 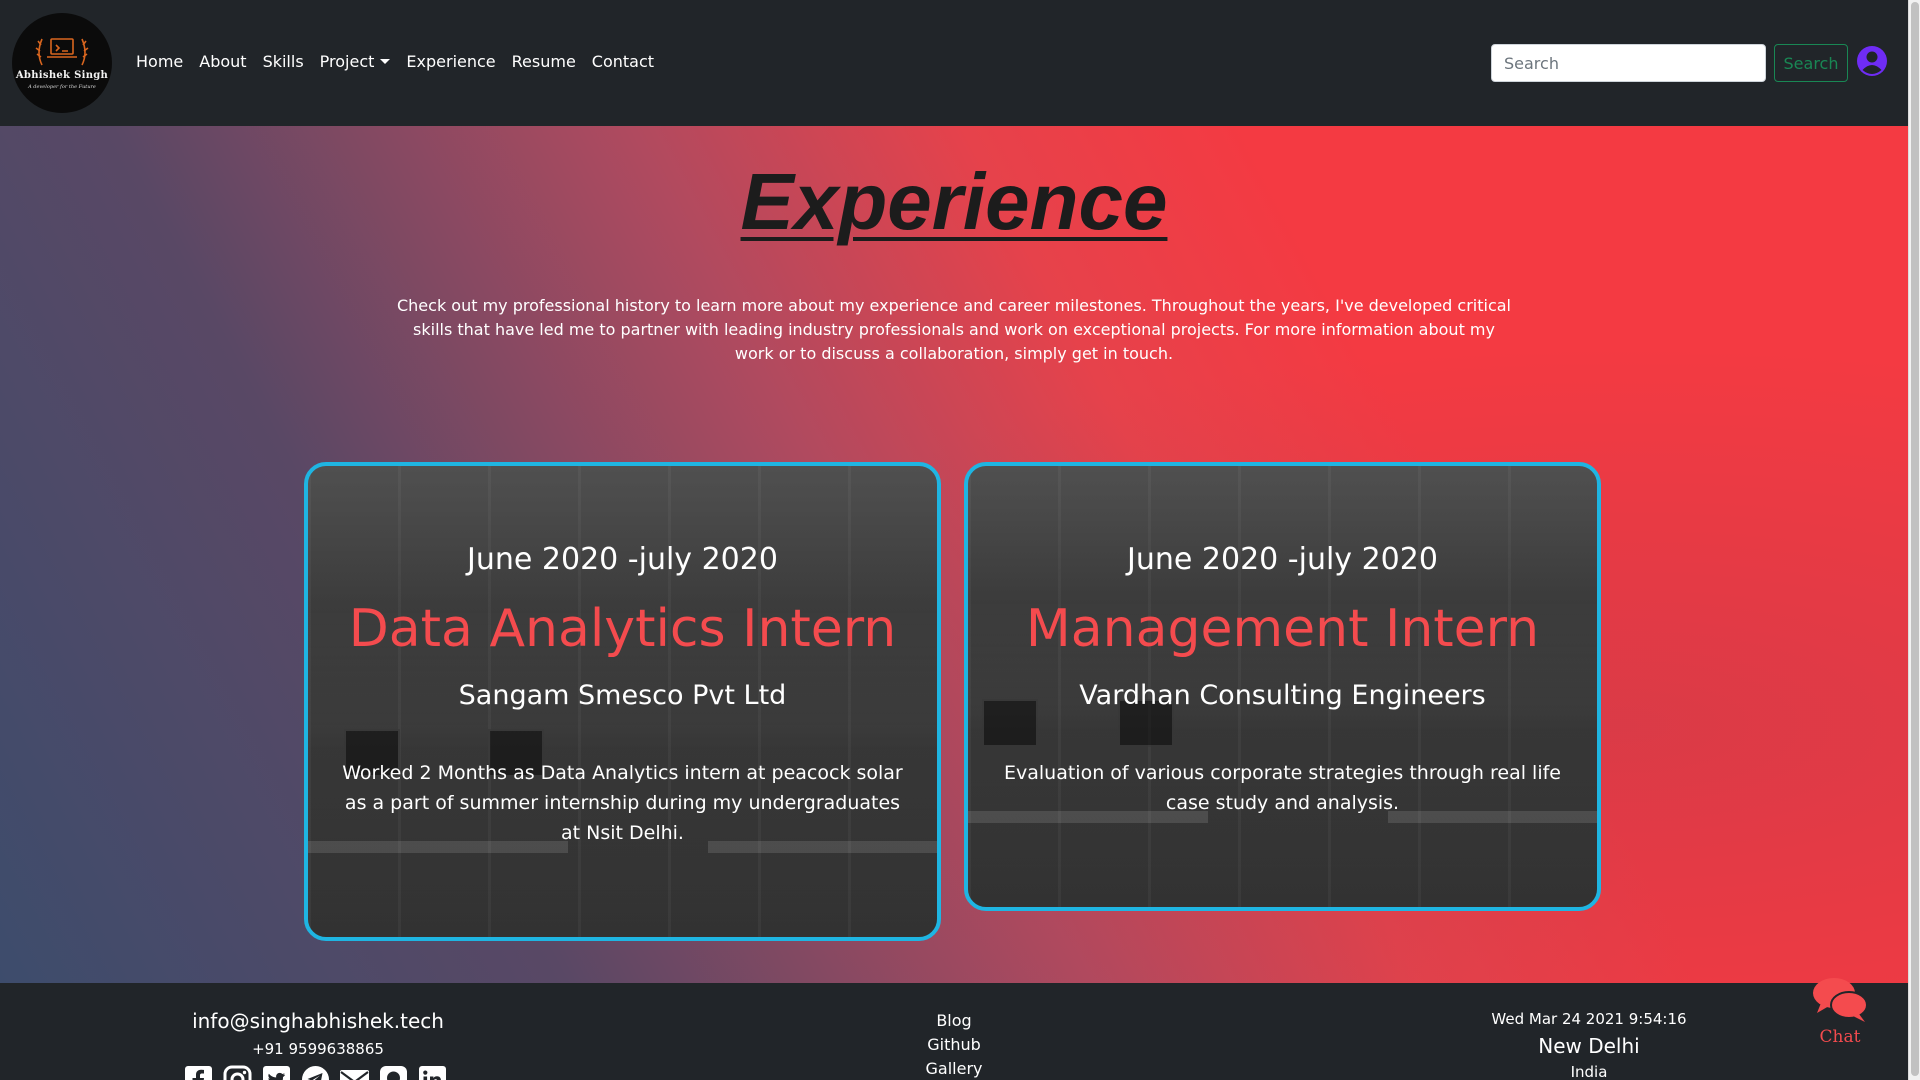 I want to click on nav-skills: Skills, so click(x=283, y=62).